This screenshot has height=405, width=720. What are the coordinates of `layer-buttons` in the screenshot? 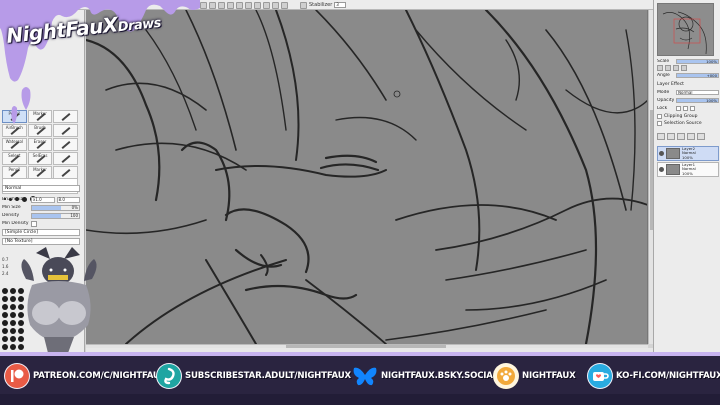 It's located at (688, 136).